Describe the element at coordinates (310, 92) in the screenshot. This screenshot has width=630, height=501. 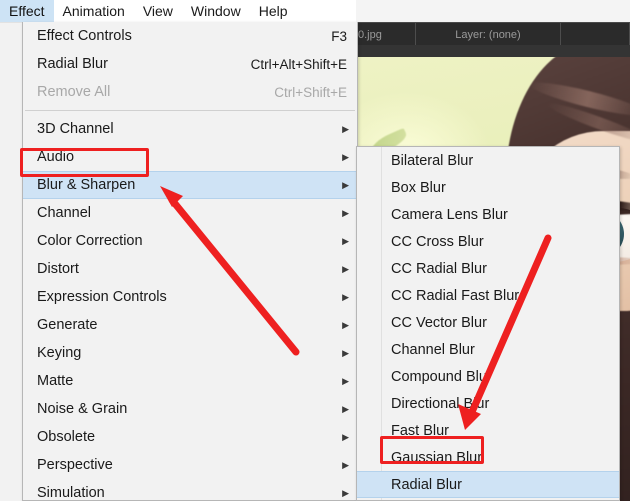
I see `menu-item-shortcut: Ctrl+Shift+E` at that location.